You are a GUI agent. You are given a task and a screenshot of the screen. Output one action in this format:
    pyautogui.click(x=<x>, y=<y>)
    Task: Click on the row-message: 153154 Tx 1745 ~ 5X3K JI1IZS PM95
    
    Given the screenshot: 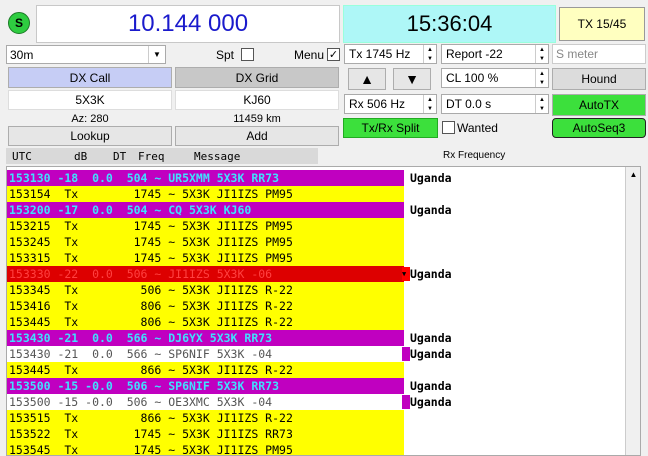 What is the action you would take?
    pyautogui.click(x=205, y=194)
    